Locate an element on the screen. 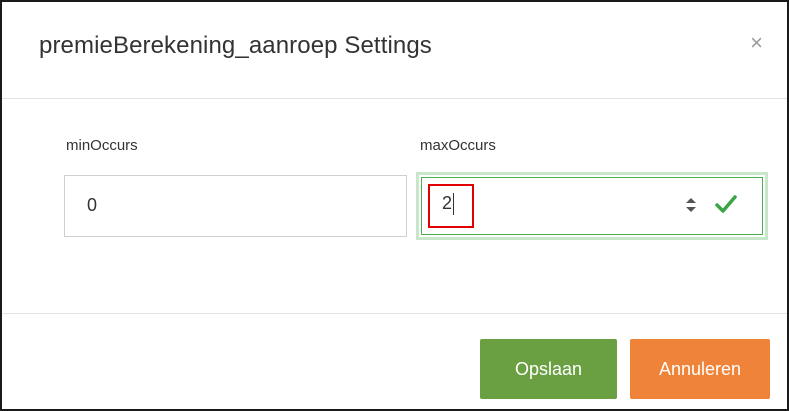 This screenshot has height=411, width=789. max-occurs-value: 2 is located at coordinates (447, 203).